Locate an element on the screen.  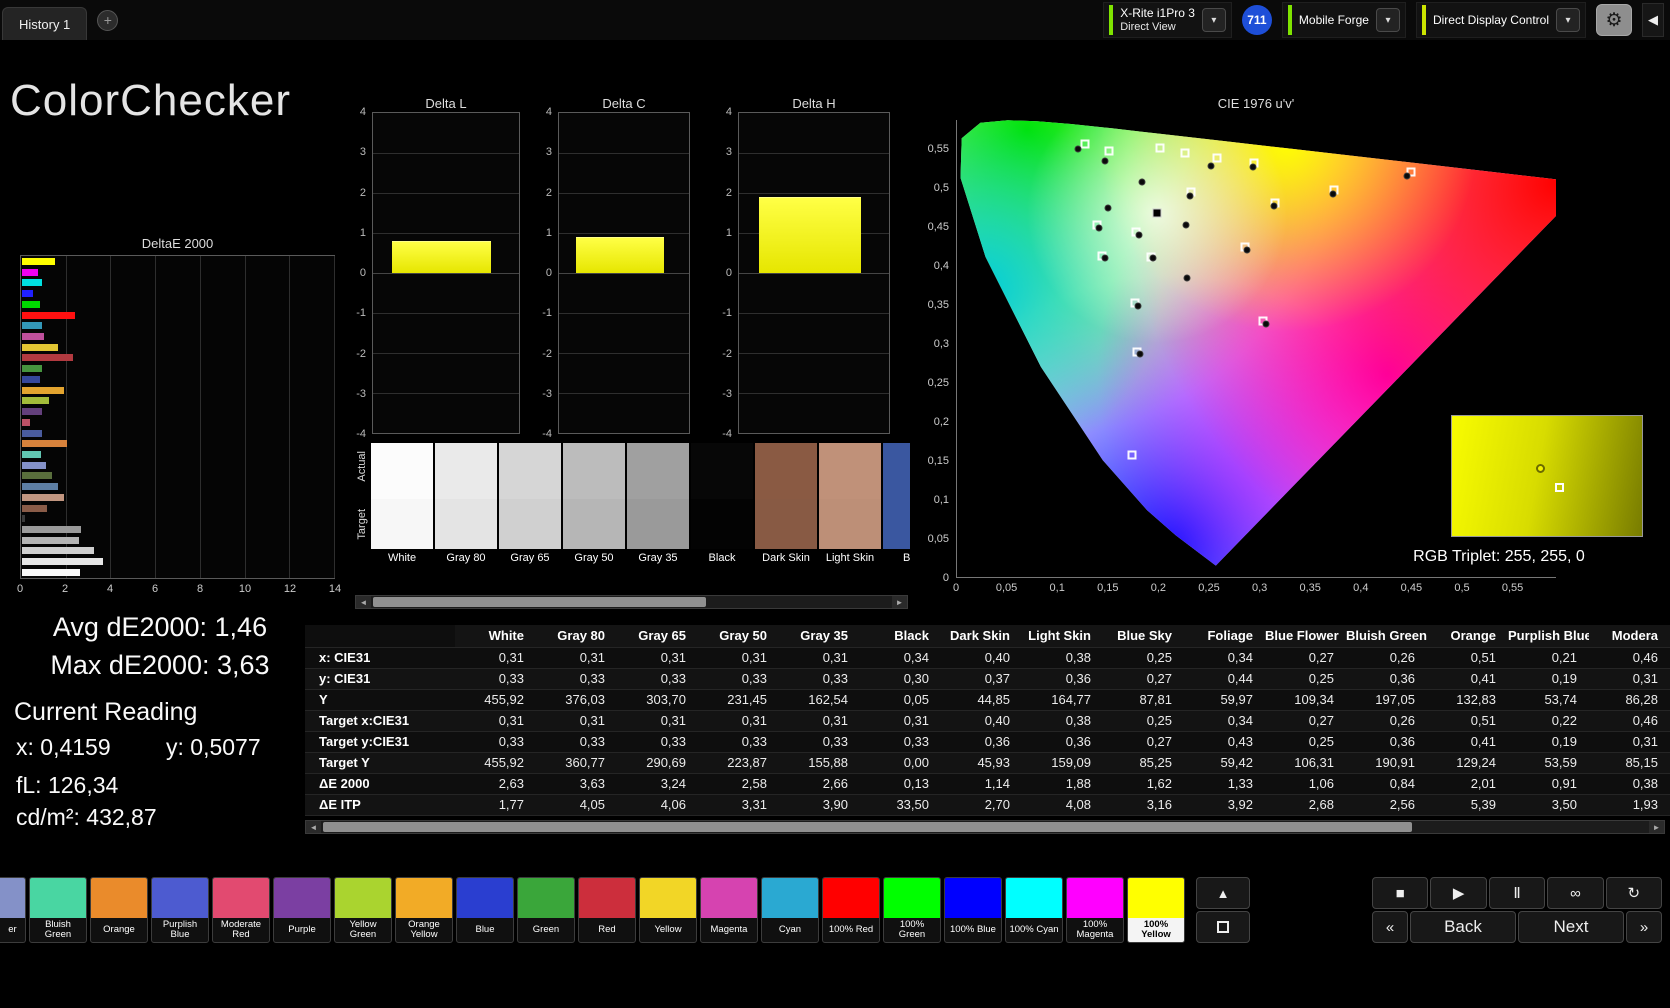
patch-button-yellow-green: Yellow Green is located at coordinates (363, 910).